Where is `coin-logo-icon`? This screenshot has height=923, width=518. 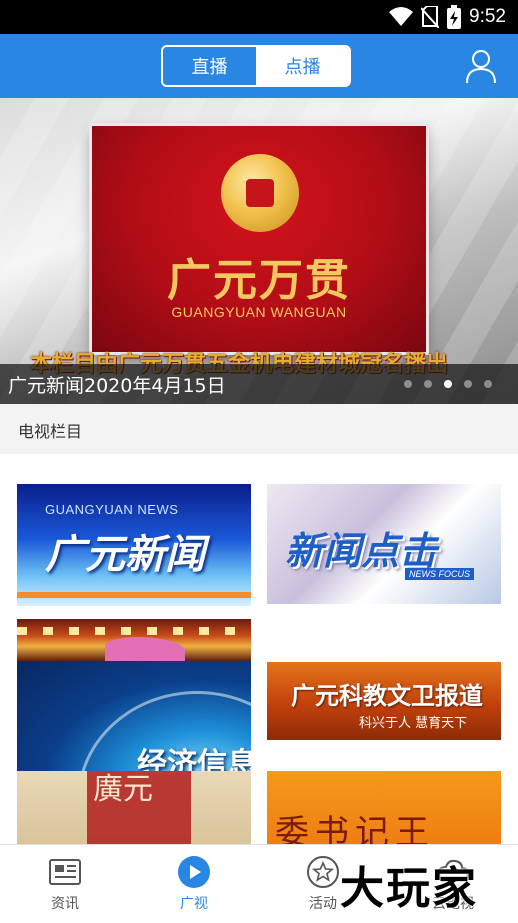
coin-logo-icon is located at coordinates (260, 193).